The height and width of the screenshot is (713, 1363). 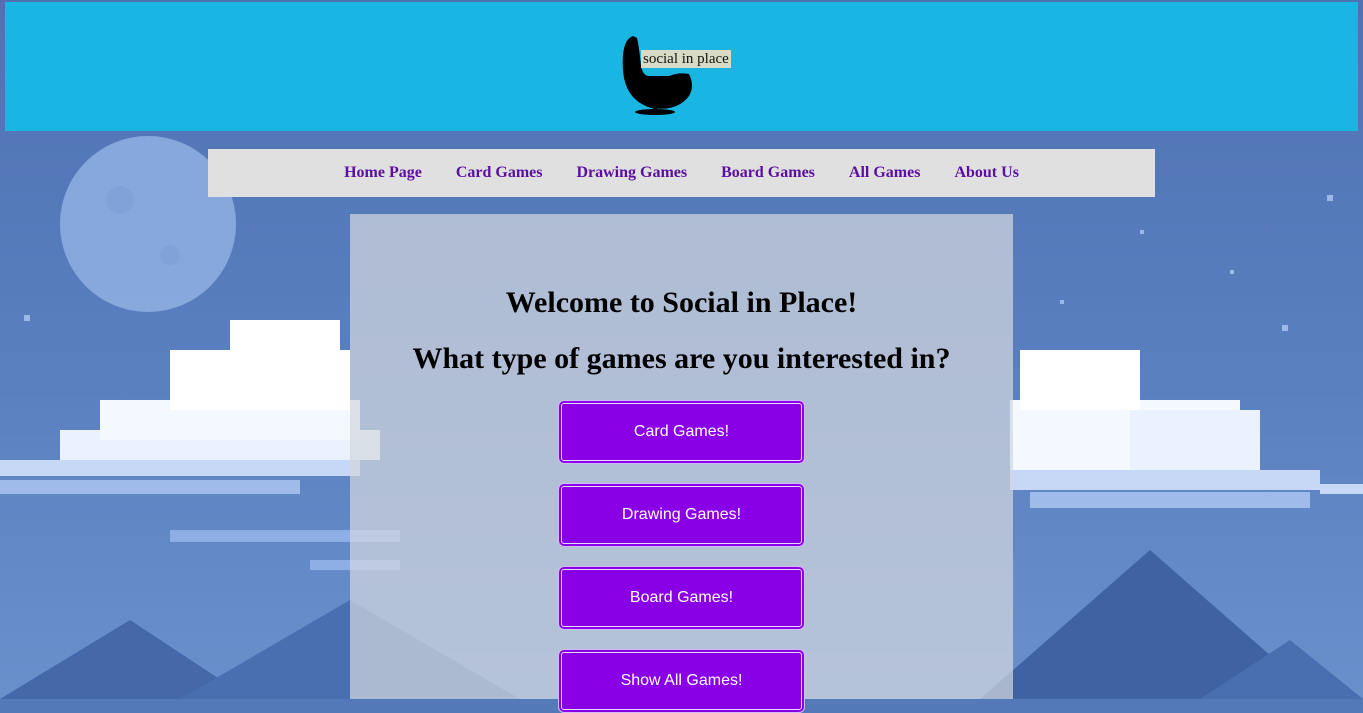 What do you see at coordinates (681, 515) in the screenshot?
I see `drawing-games-button: Drawing Games!` at bounding box center [681, 515].